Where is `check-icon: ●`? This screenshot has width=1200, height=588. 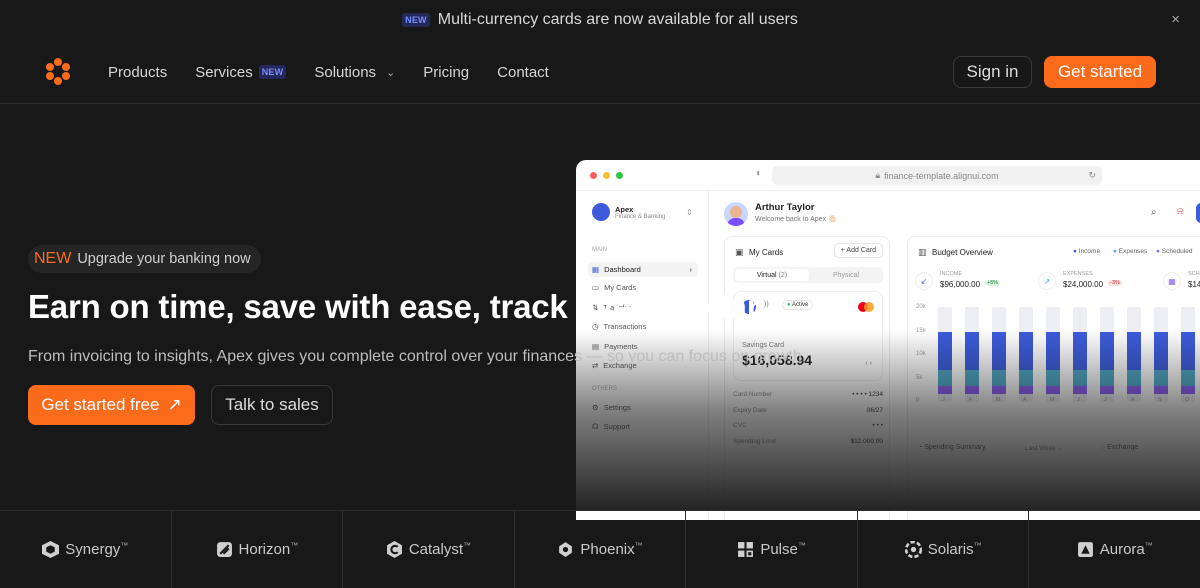
check-icon: ● is located at coordinates (789, 305).